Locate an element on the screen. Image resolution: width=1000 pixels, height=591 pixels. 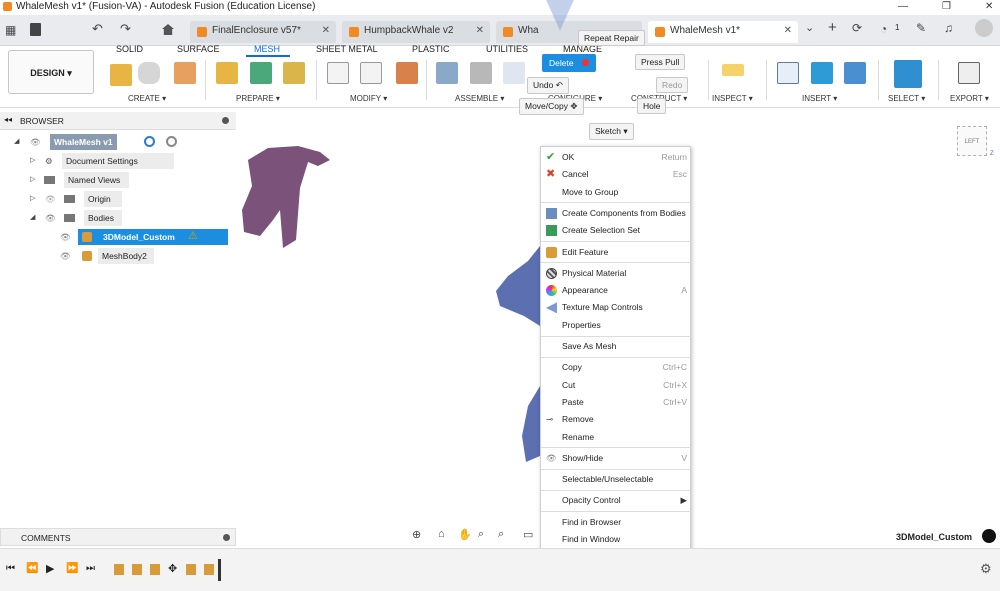
insert-mcmaster-icon is located at coordinates (822, 73).